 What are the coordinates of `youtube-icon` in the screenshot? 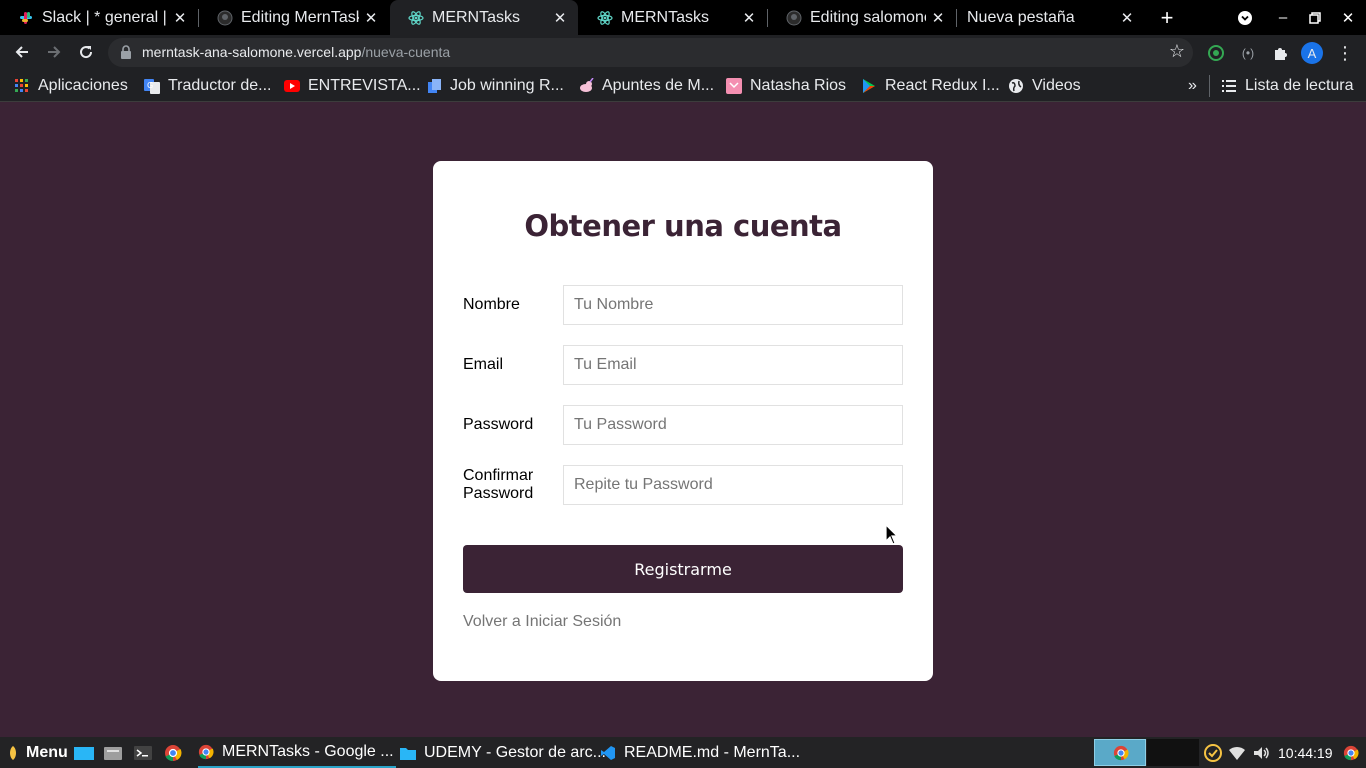 It's located at (292, 86).